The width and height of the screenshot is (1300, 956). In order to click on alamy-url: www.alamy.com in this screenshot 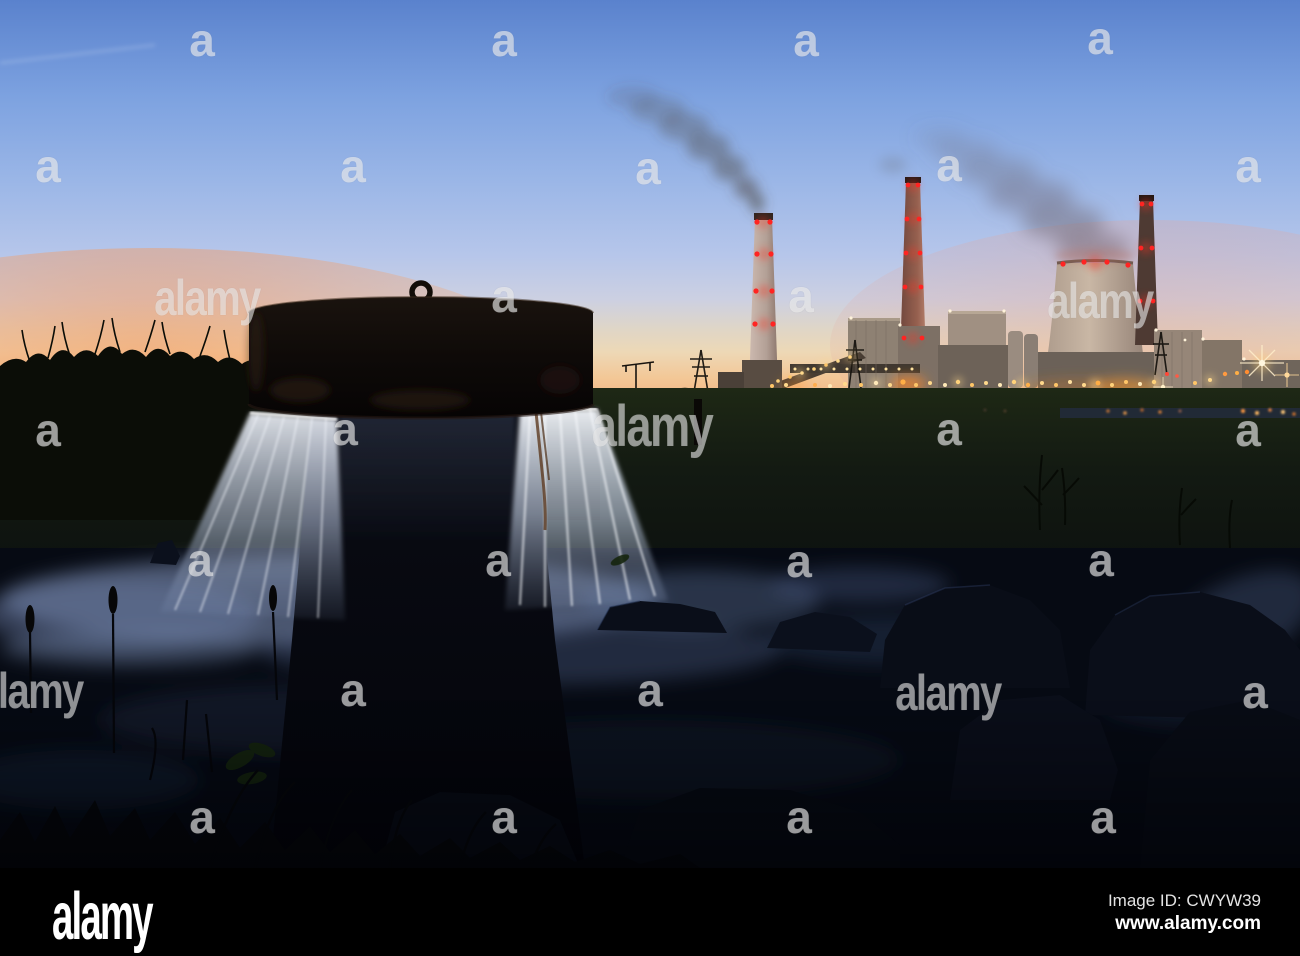, I will do `click(1184, 924)`.